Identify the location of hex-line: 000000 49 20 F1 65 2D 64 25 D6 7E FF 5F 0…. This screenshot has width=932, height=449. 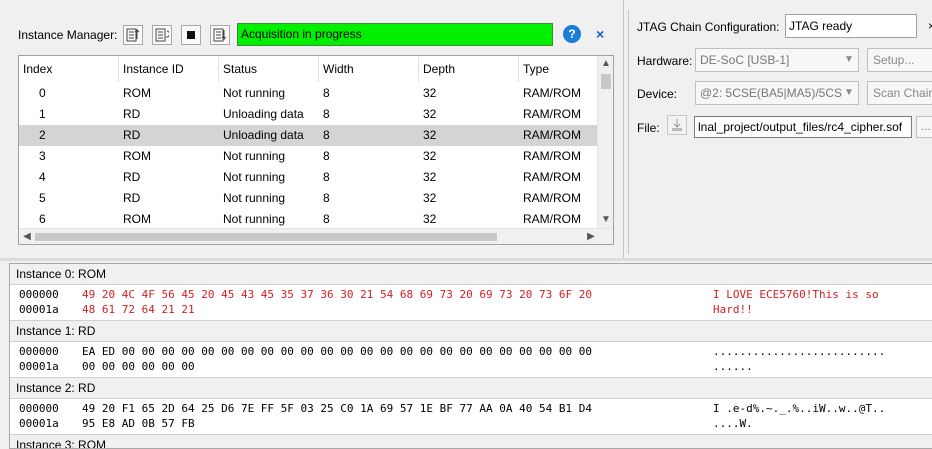
(471, 408).